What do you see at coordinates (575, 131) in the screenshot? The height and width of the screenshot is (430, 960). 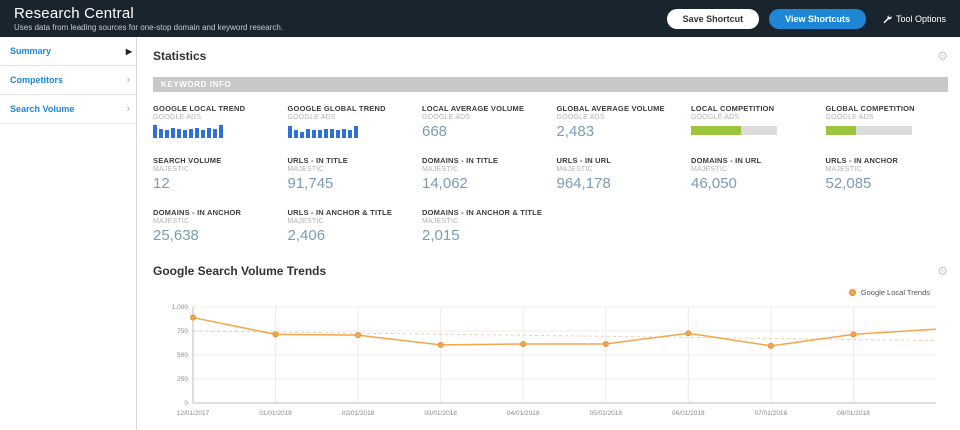 I see `stat-value: 2,483` at bounding box center [575, 131].